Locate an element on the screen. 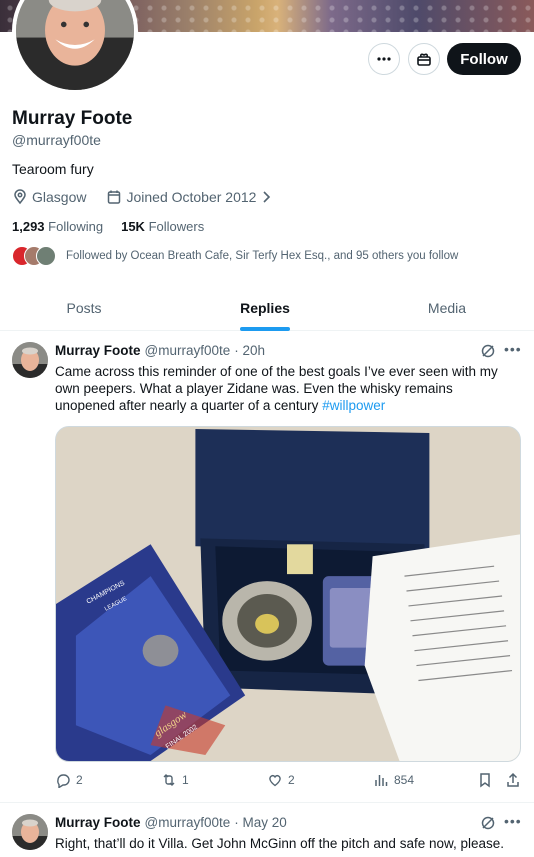 This screenshot has height=857, width=534. hashtag-link: #willpower is located at coordinates (353, 405).